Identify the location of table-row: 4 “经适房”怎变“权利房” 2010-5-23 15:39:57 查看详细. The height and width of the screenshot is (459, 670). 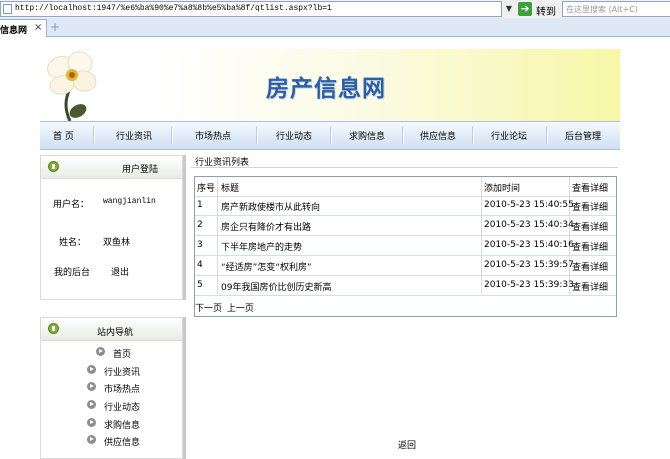
(405, 266).